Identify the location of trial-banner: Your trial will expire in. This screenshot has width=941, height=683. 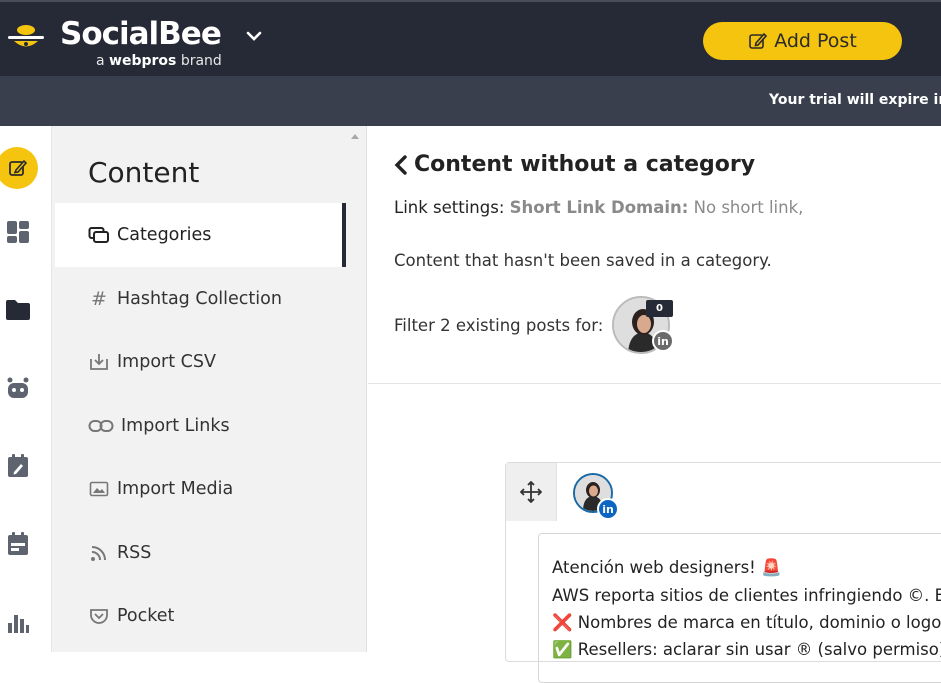
(470, 101).